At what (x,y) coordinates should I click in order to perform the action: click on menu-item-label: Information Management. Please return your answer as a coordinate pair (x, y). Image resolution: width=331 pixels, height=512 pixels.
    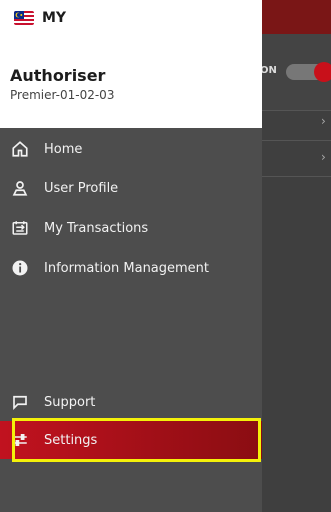
    Looking at the image, I should click on (127, 268).